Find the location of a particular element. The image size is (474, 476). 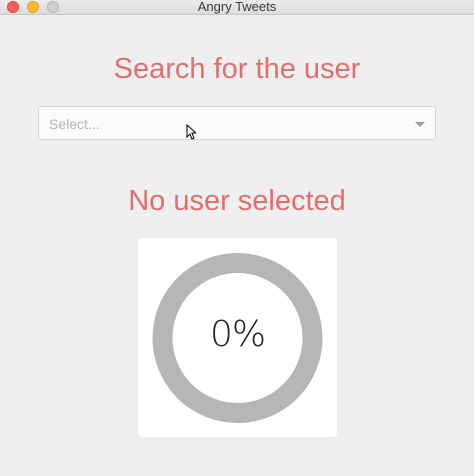

search-heading: Search for the user is located at coordinates (237, 69).